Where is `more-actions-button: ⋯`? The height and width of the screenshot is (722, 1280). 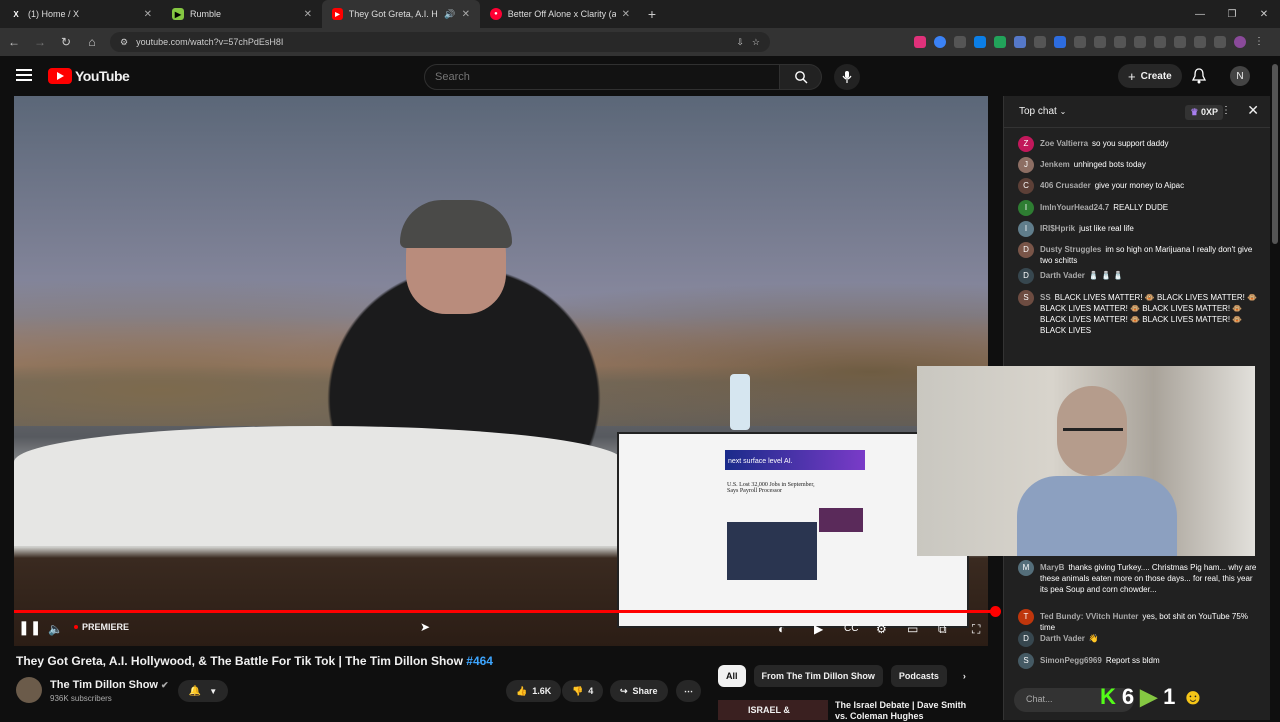 more-actions-button: ⋯ is located at coordinates (688, 691).